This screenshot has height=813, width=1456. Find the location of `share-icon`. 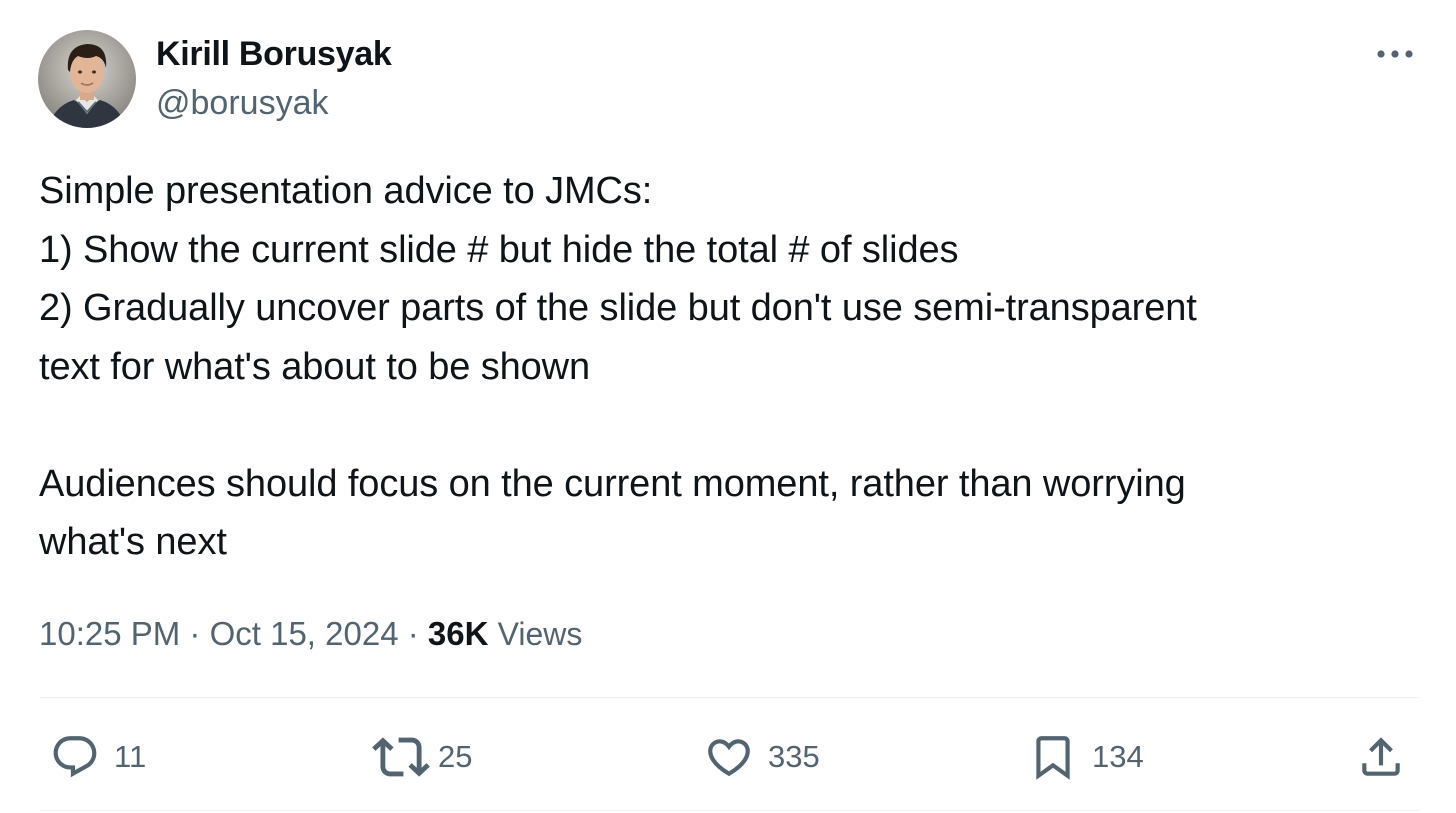

share-icon is located at coordinates (1381, 756).